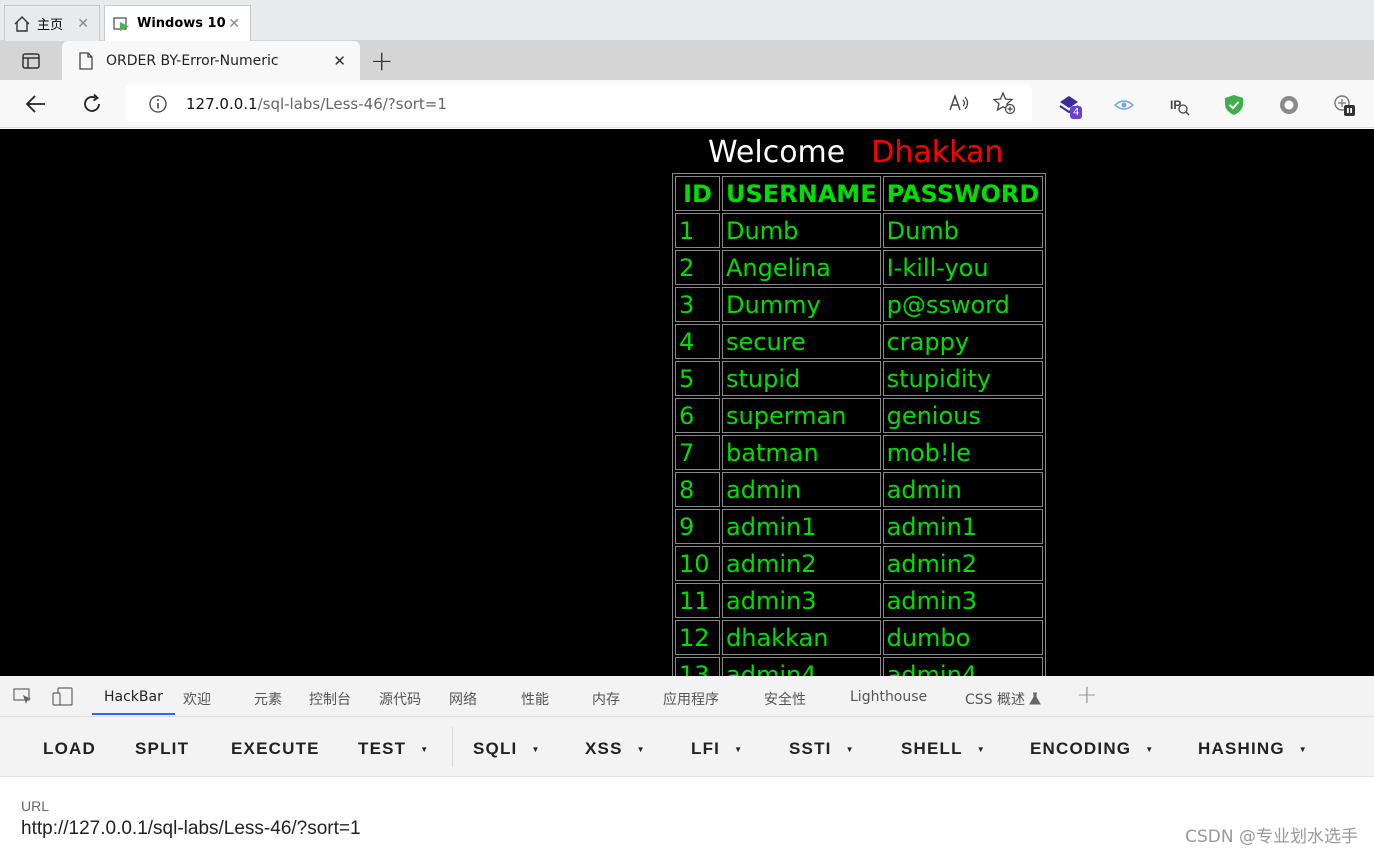  I want to click on devtools-tab-security: 安全性, so click(785, 699).